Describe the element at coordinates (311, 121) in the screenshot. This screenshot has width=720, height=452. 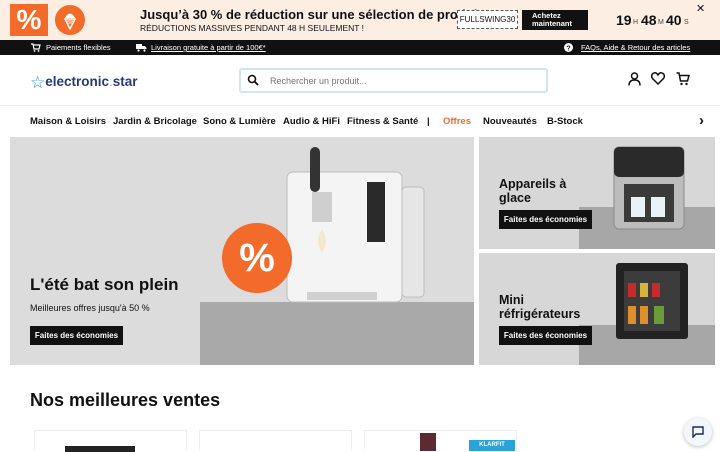
I see `nav-item-audio-hifi: Audio & HiFi` at that location.